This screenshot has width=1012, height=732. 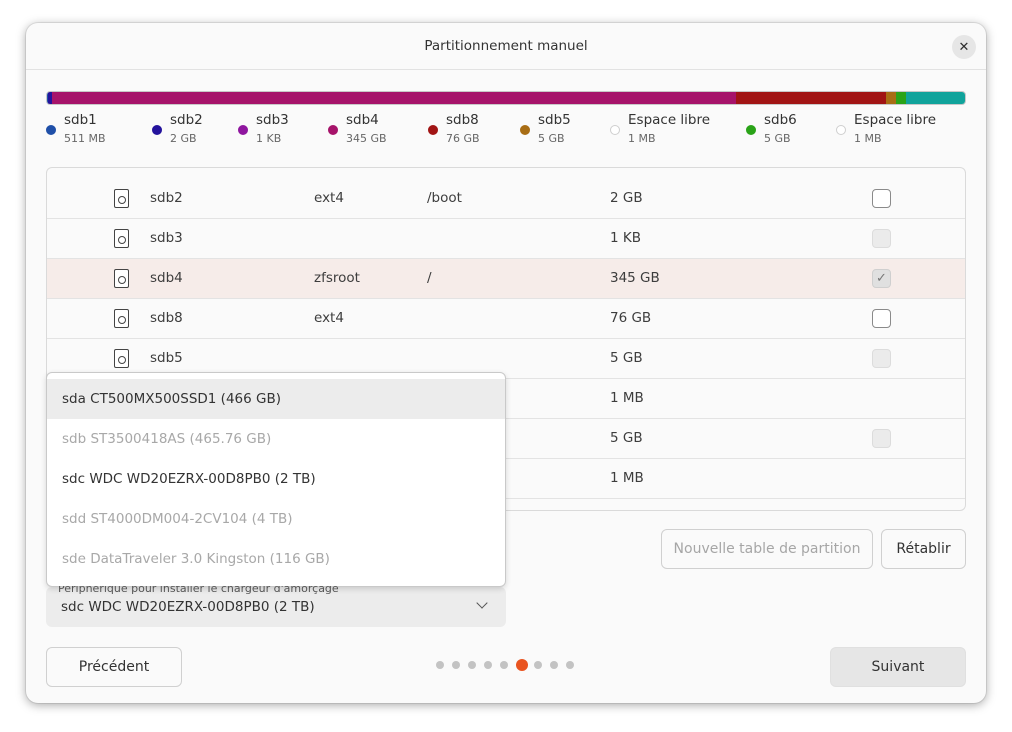 What do you see at coordinates (166, 278) in the screenshot?
I see `cell-device: sdb4` at bounding box center [166, 278].